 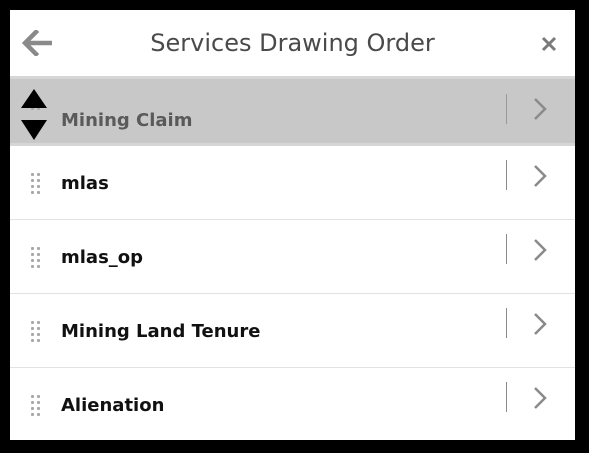 What do you see at coordinates (85, 183) in the screenshot?
I see `layer-label: mlas` at bounding box center [85, 183].